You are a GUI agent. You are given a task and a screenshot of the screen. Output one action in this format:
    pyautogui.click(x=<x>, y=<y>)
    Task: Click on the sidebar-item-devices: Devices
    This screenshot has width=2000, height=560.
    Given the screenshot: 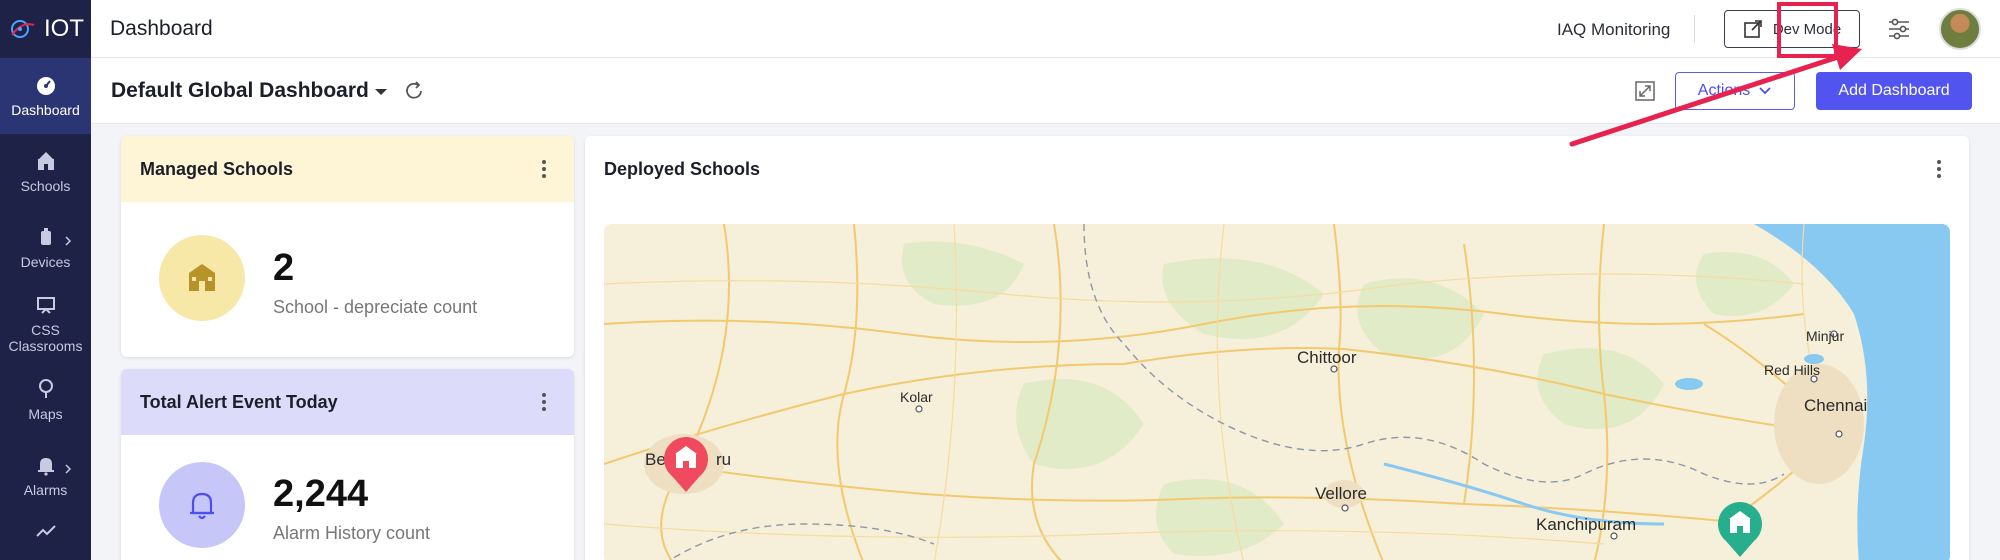 What is the action you would take?
    pyautogui.click(x=45, y=248)
    